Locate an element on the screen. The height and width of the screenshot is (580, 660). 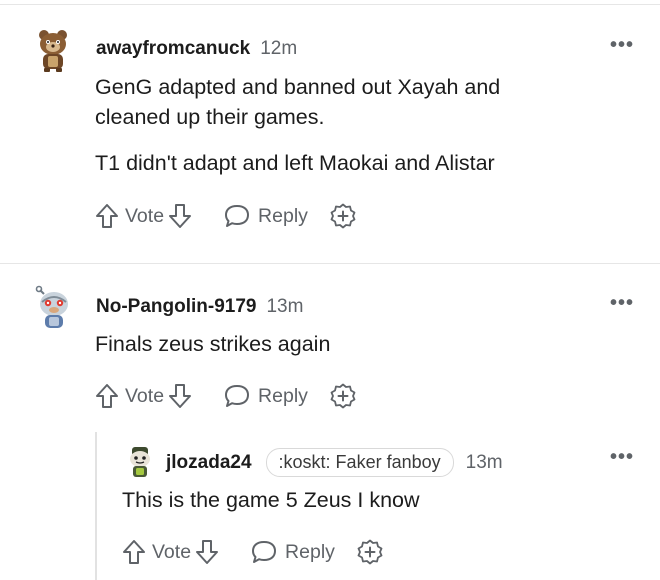
user-flair: :koskt: Faker fanboy is located at coordinates (359, 462).